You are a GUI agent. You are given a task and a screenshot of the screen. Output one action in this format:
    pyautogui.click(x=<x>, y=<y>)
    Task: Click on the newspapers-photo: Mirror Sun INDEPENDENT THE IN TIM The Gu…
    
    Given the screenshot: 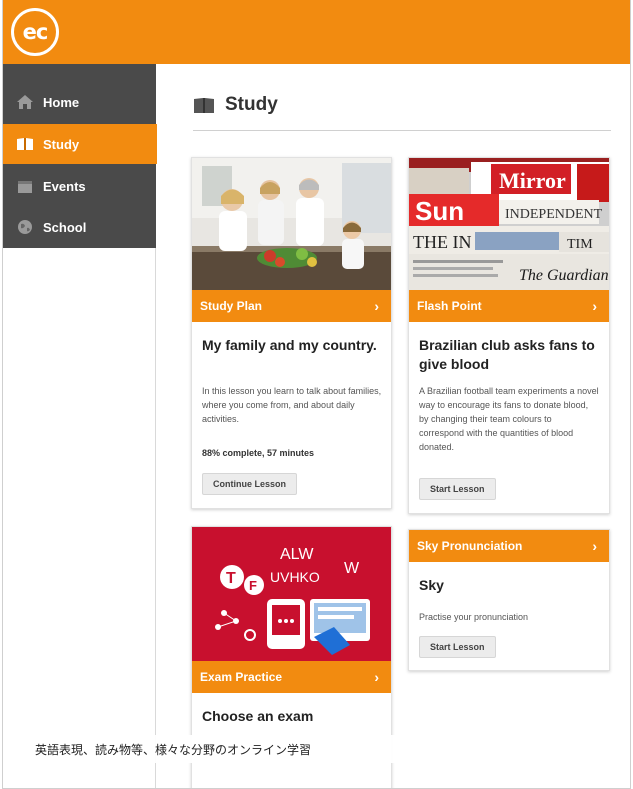 What is the action you would take?
    pyautogui.click(x=509, y=224)
    